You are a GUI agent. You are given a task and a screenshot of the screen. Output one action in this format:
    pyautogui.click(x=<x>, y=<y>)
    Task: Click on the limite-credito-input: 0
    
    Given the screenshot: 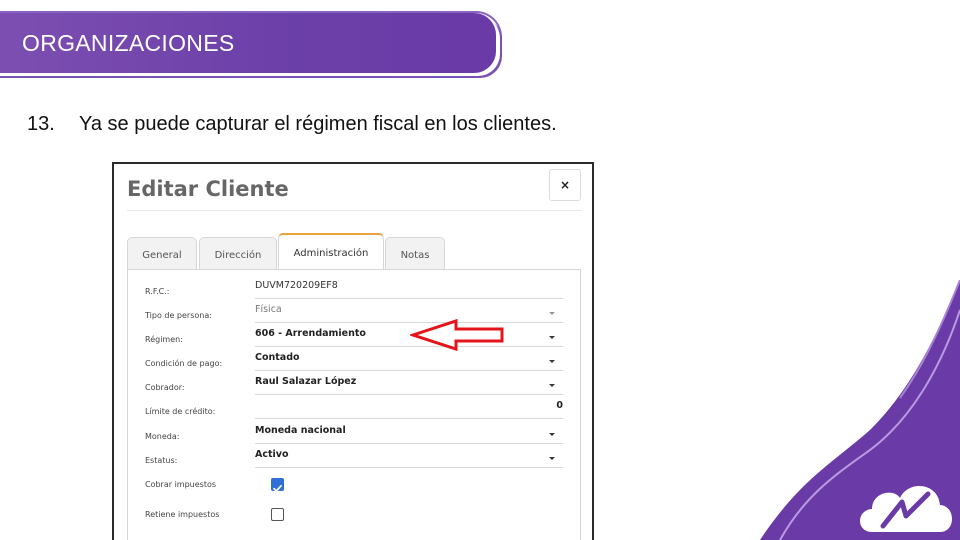 What is the action you would take?
    pyautogui.click(x=535, y=405)
    